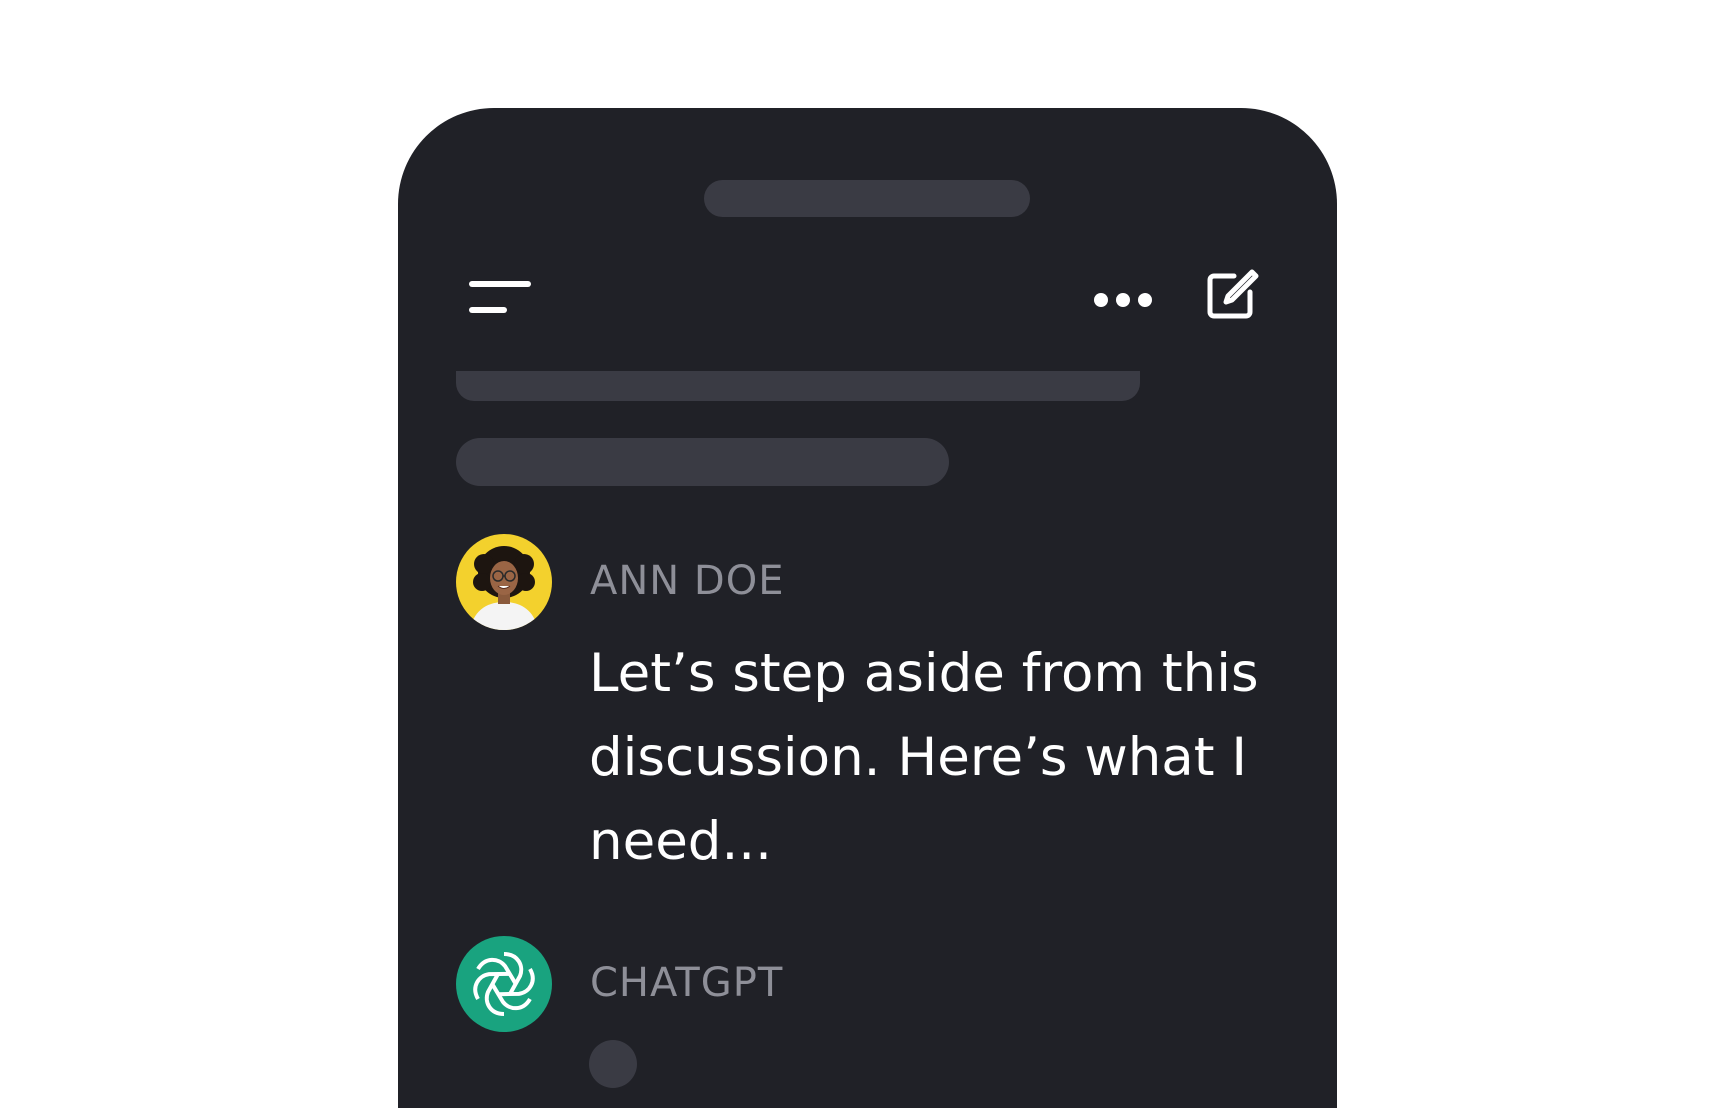  What do you see at coordinates (867, 198) in the screenshot?
I see `phone-notch` at bounding box center [867, 198].